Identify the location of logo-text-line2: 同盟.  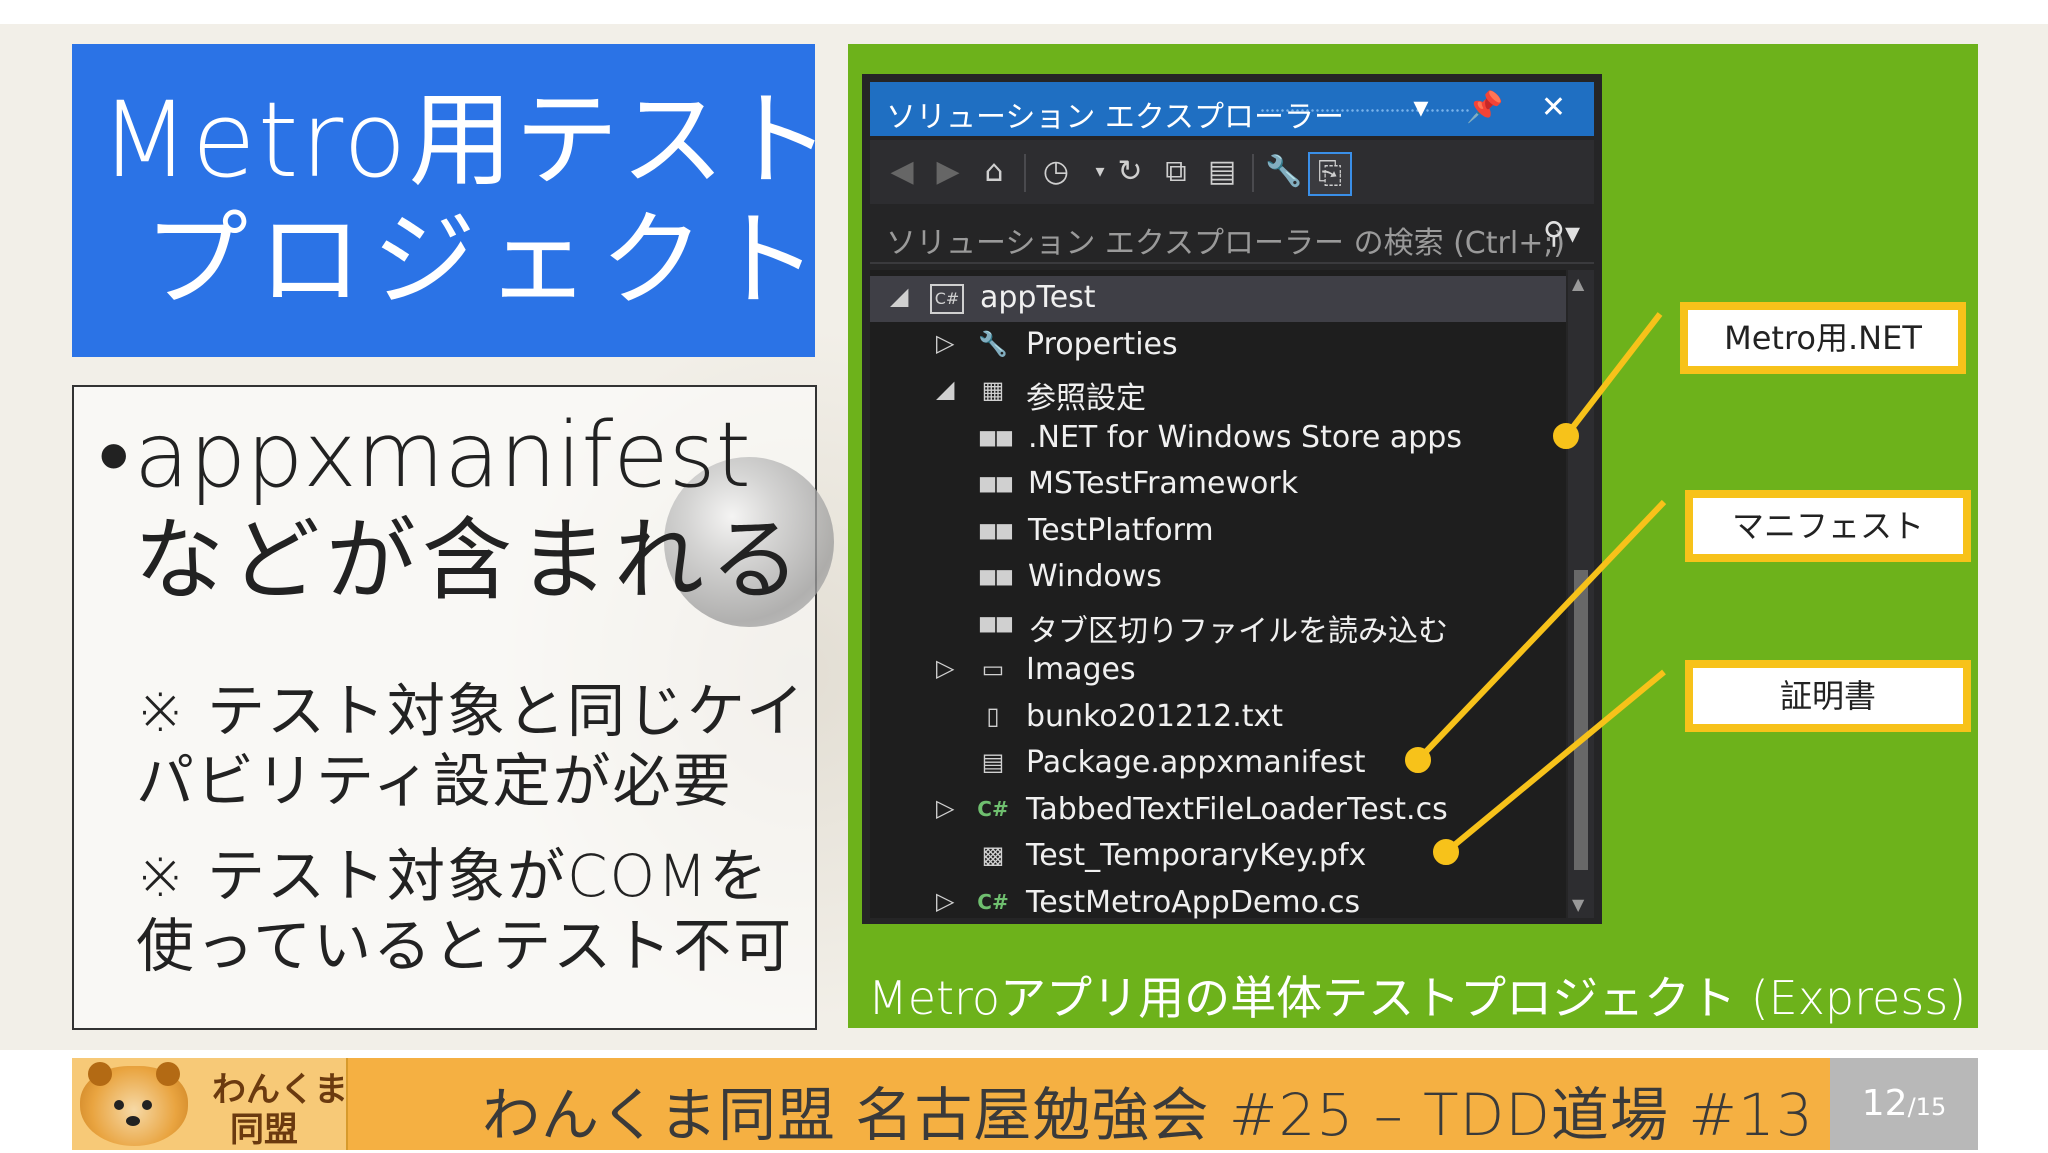
(264, 1130).